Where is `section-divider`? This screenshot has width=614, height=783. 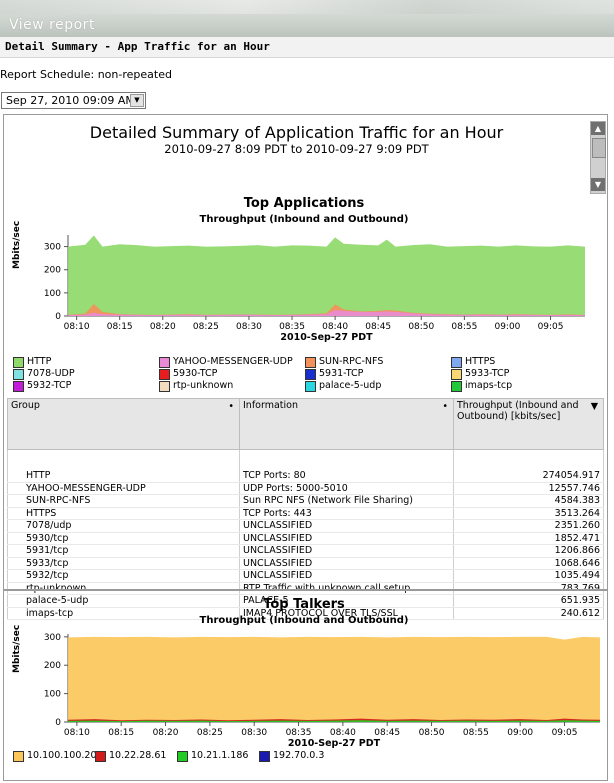
section-divider is located at coordinates (305, 590).